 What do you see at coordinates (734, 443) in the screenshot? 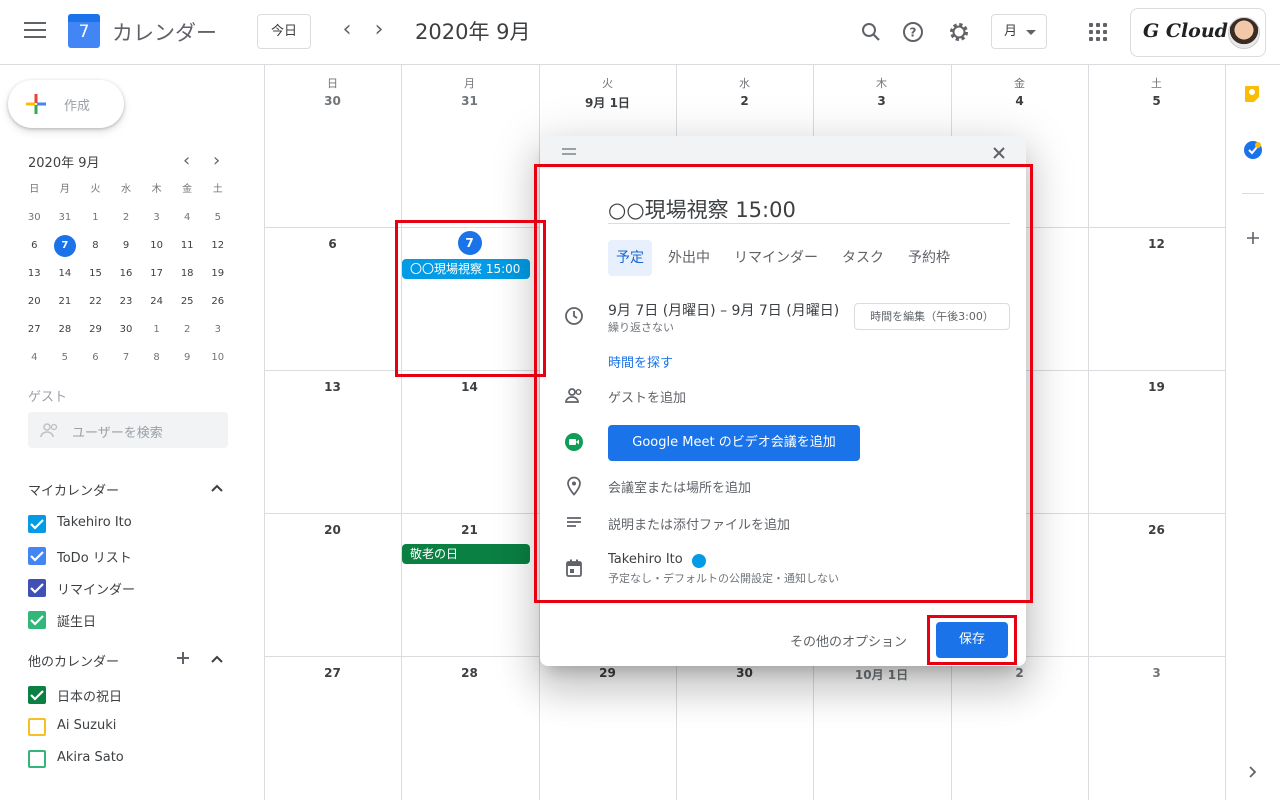
I see `add-google-meet-button: Google Meet のビデオ会議を追加` at bounding box center [734, 443].